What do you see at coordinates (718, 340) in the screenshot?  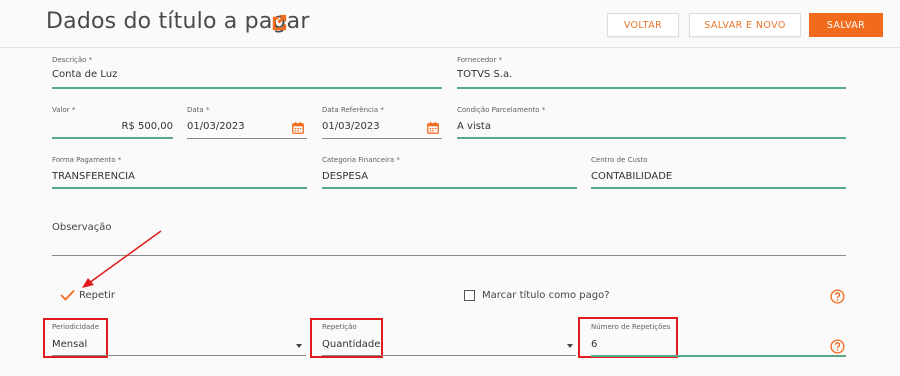 I see `numero-repeticoes-field: Número de Repetições 6` at bounding box center [718, 340].